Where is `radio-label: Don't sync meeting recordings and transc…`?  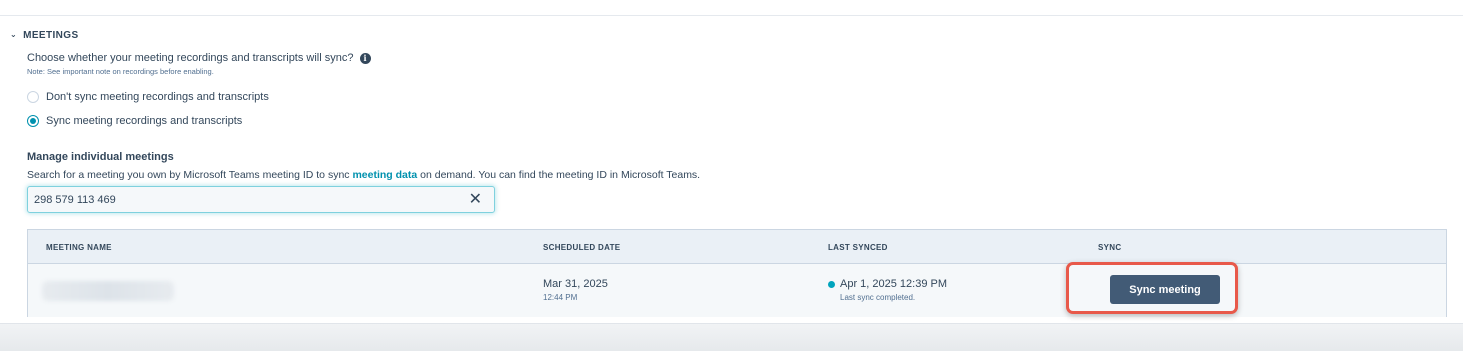 radio-label: Don't sync meeting recordings and transc… is located at coordinates (157, 97).